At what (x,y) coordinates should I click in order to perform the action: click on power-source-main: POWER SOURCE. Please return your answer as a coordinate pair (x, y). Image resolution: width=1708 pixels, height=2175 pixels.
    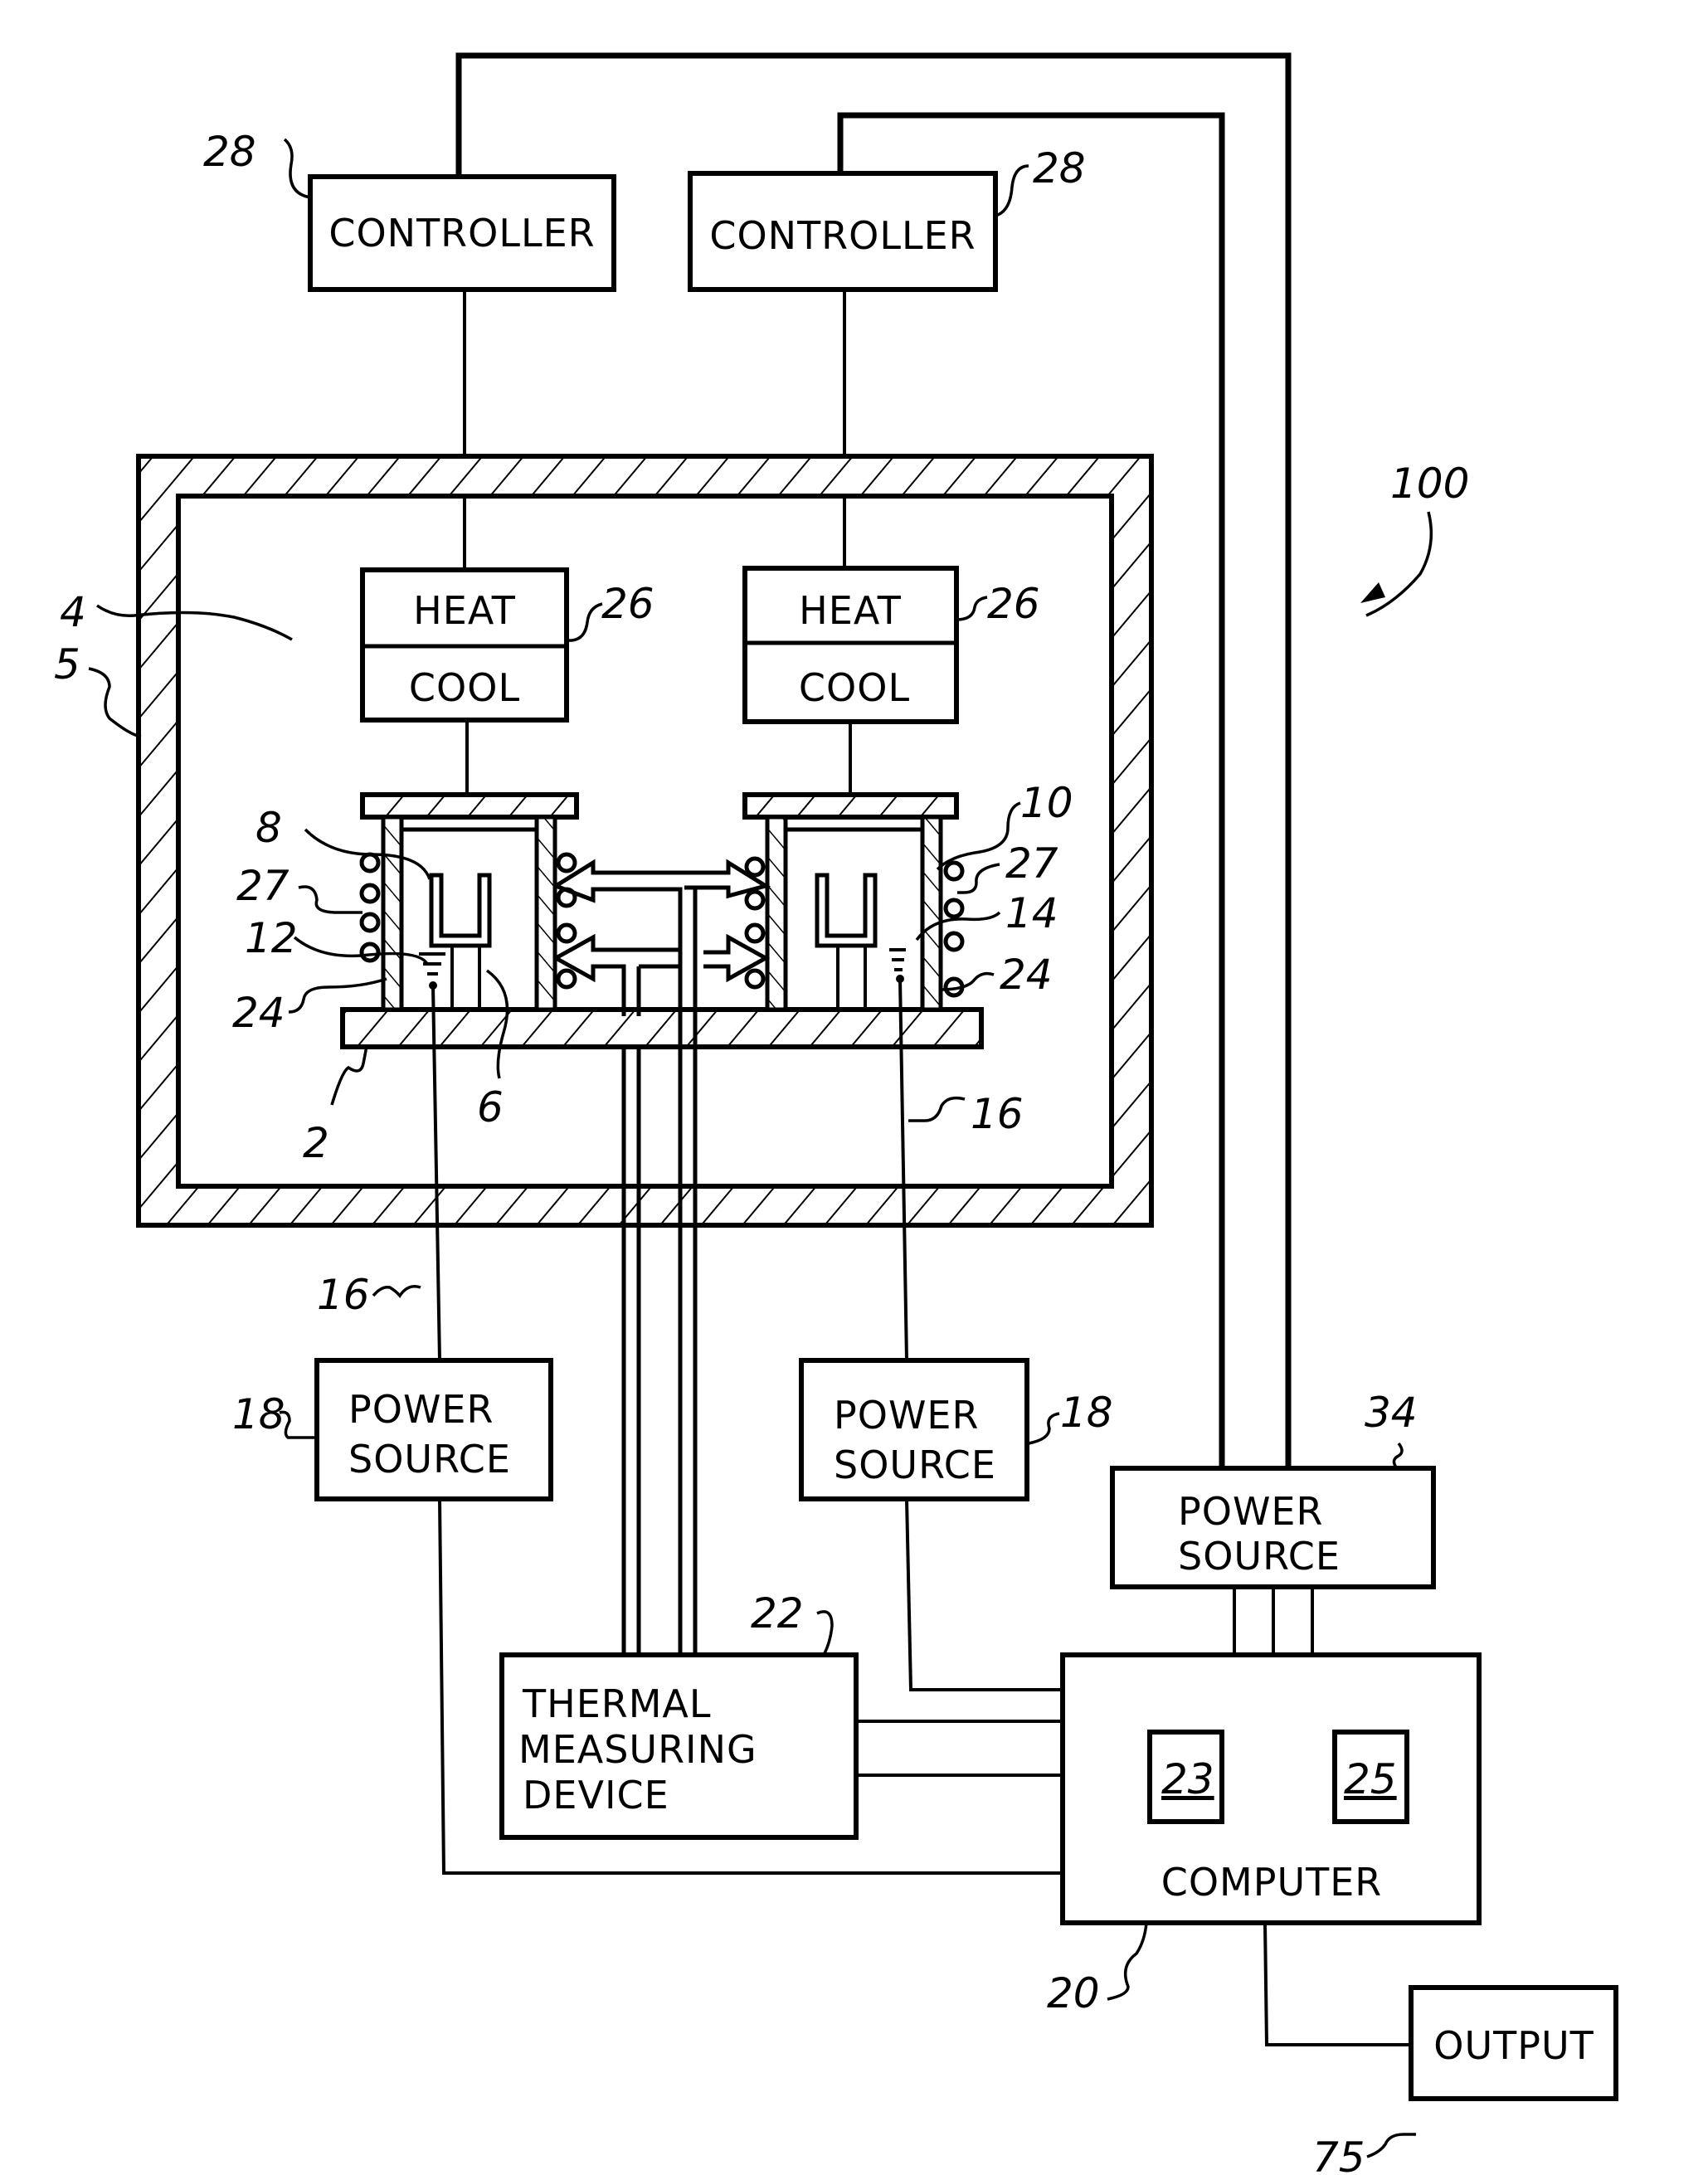
    Looking at the image, I should click on (1273, 1527).